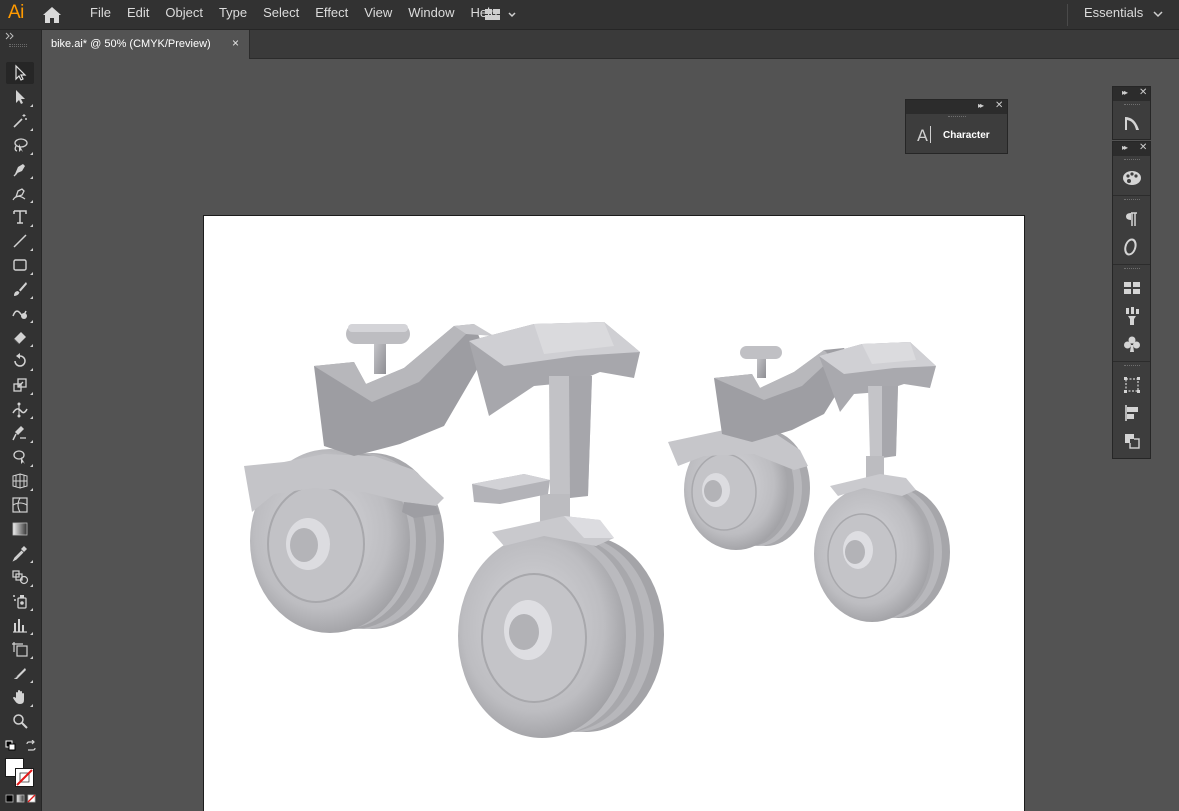 The height and width of the screenshot is (811, 1179). I want to click on perspective-grid-tool, so click(20, 481).